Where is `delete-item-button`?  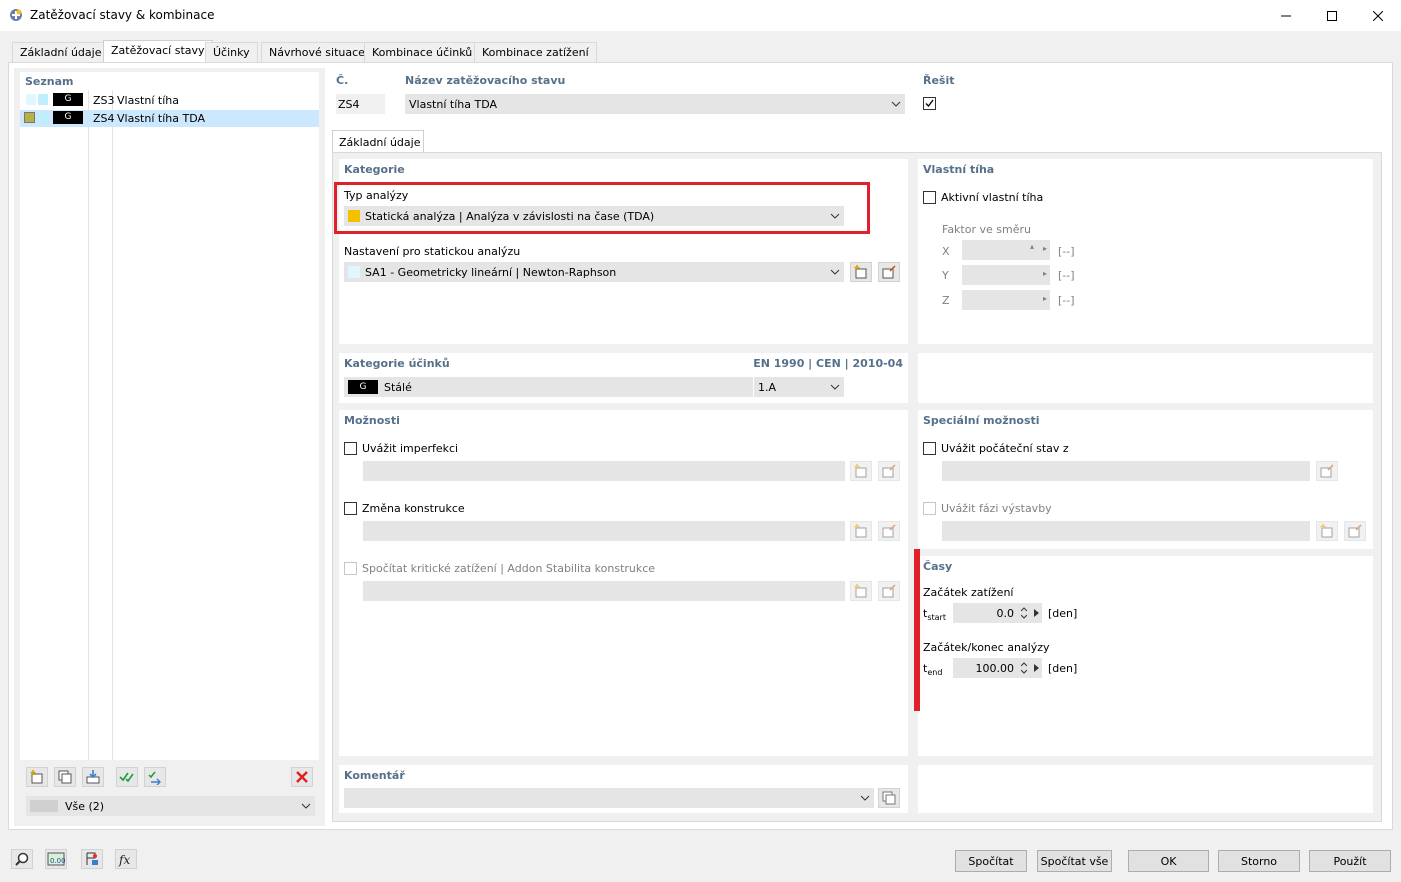 delete-item-button is located at coordinates (302, 777).